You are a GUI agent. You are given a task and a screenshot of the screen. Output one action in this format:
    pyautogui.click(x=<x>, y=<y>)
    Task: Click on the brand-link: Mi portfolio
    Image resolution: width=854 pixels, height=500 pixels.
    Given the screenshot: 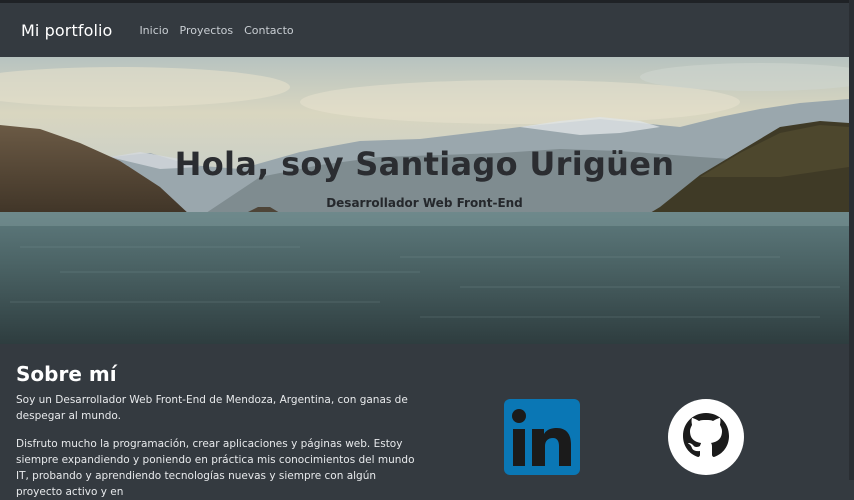 What is the action you would take?
    pyautogui.click(x=66, y=30)
    